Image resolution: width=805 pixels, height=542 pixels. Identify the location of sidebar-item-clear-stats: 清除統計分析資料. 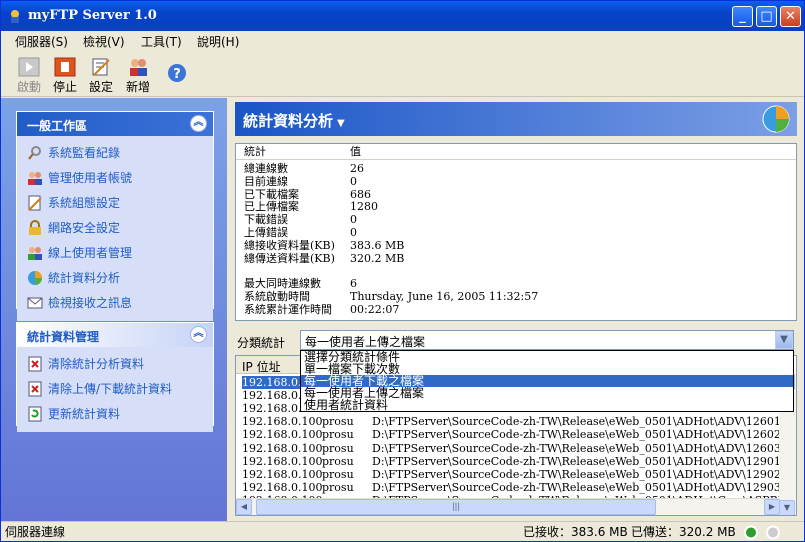
(120, 363).